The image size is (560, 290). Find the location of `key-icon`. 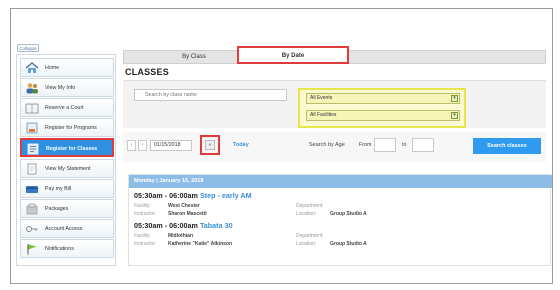

key-icon is located at coordinates (32, 229).